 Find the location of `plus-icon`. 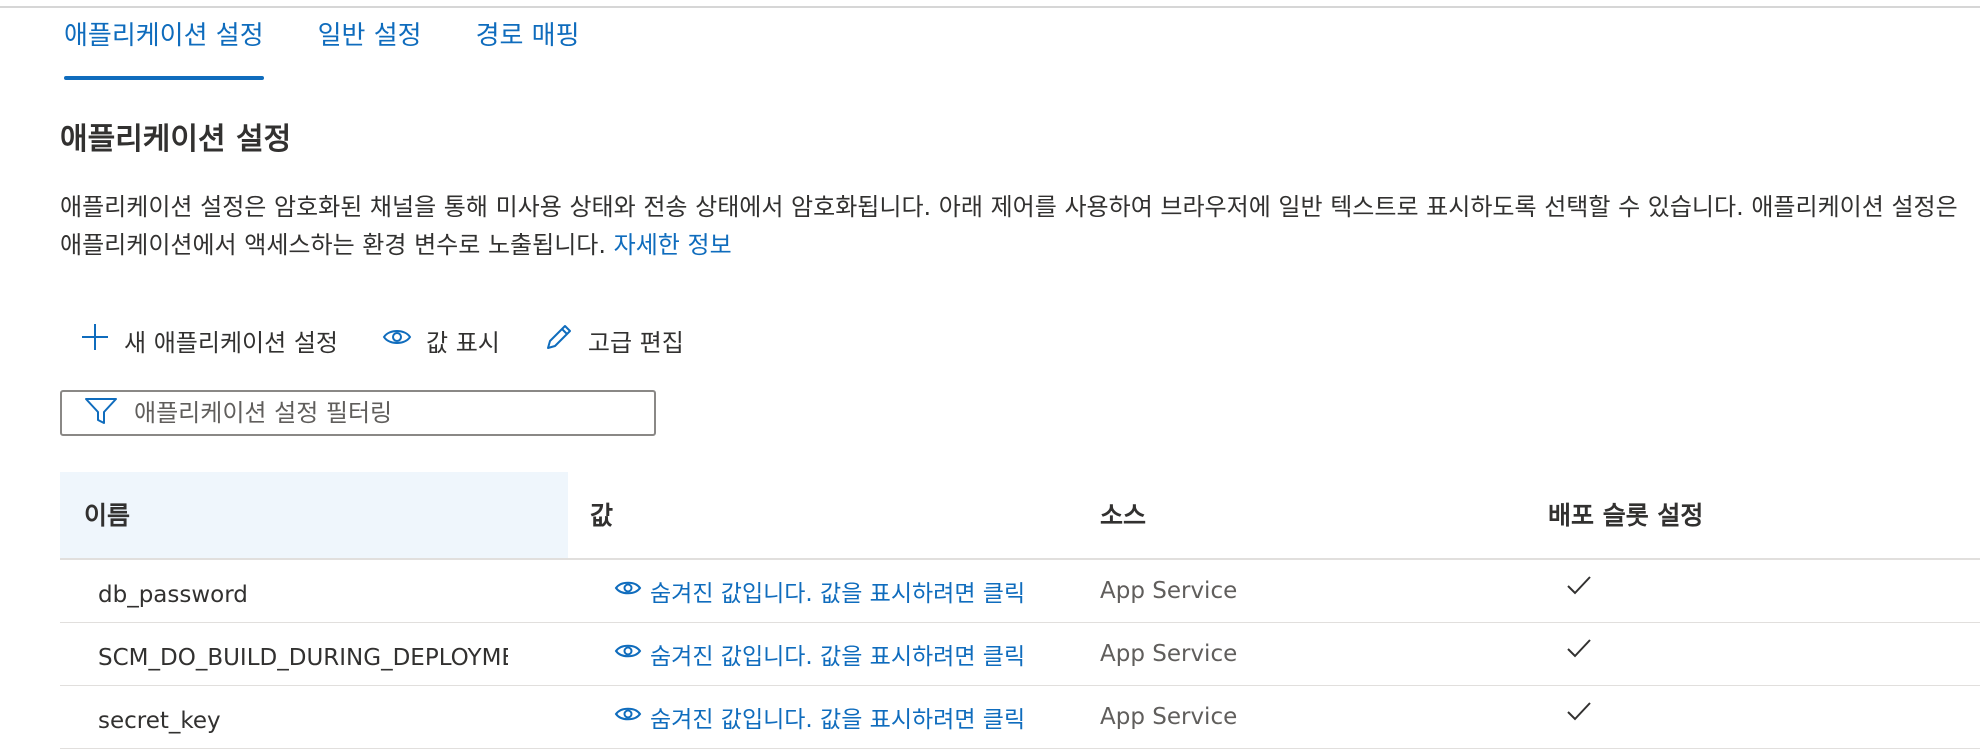

plus-icon is located at coordinates (102, 340).